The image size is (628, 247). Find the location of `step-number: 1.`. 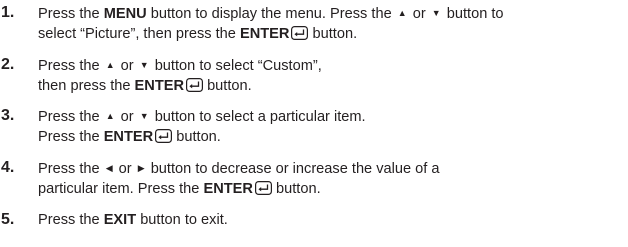

step-number: 1. is located at coordinates (8, 12).